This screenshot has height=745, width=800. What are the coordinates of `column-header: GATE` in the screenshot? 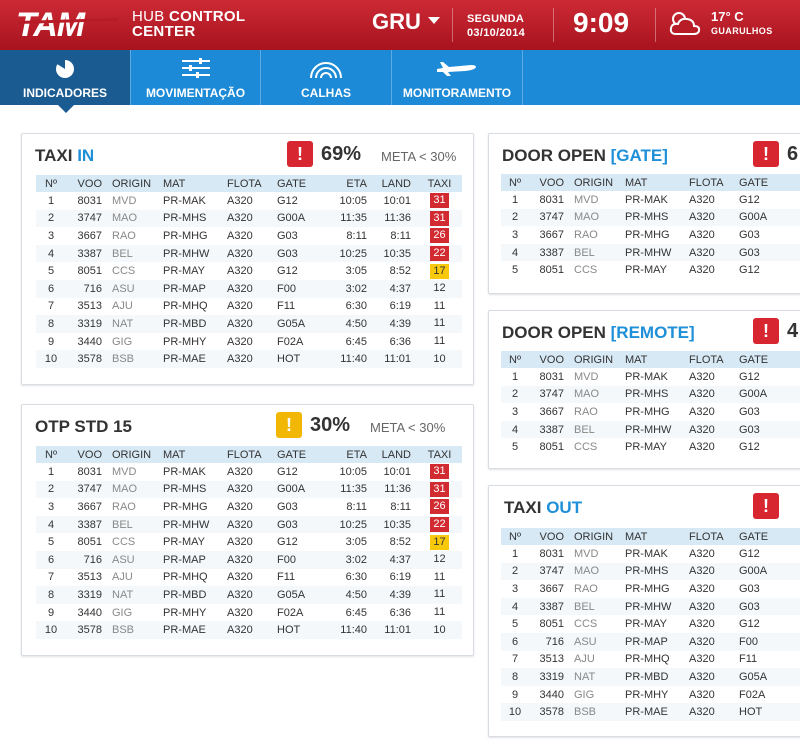 It's located at (297, 183).